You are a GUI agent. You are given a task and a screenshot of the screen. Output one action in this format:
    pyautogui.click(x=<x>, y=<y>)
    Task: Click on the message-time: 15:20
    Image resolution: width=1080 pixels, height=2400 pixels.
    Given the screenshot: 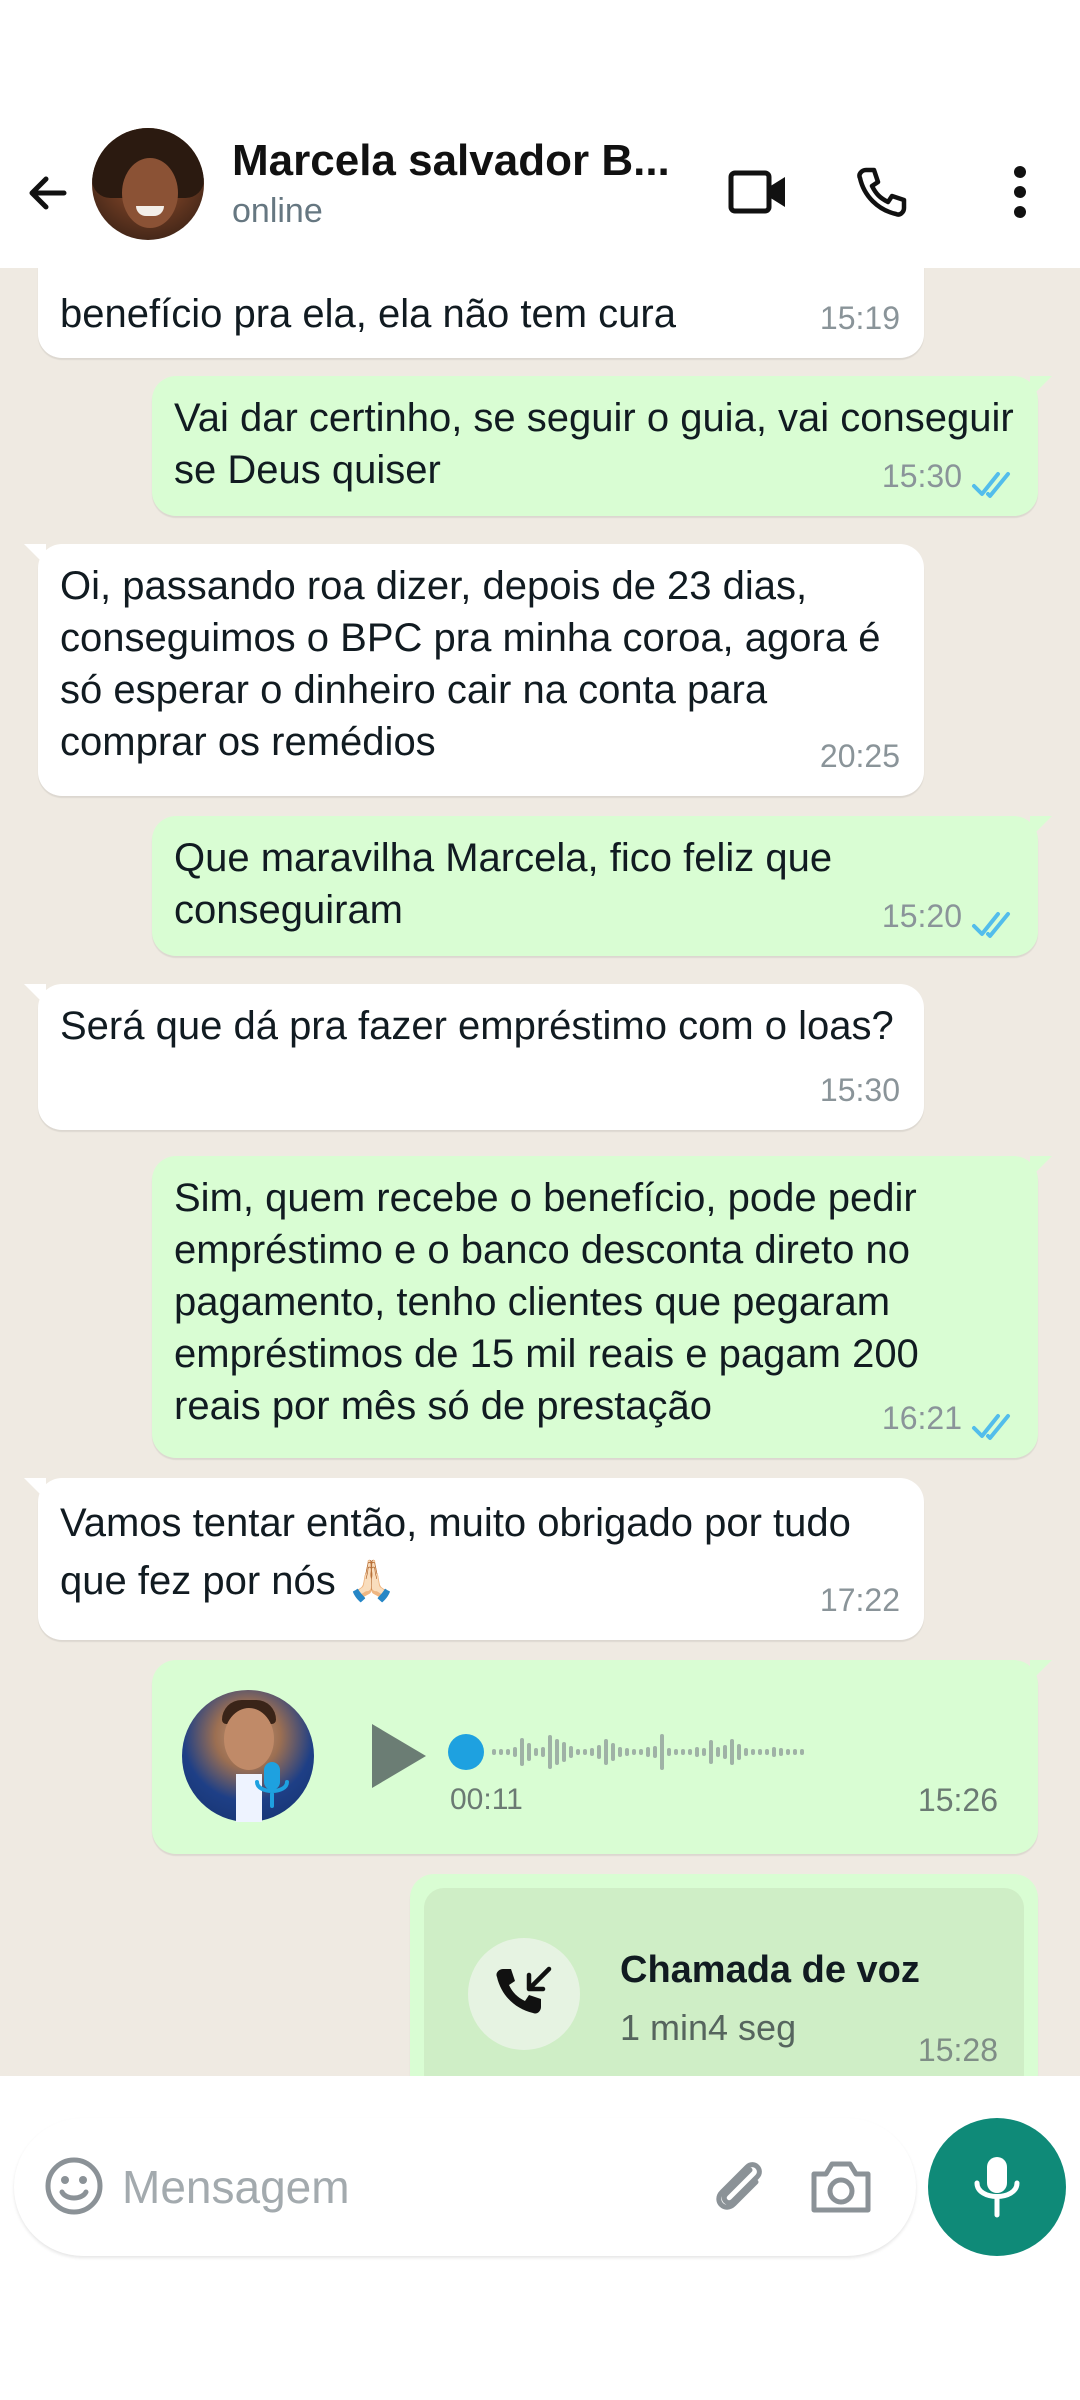 What is the action you would take?
    pyautogui.click(x=921, y=916)
    